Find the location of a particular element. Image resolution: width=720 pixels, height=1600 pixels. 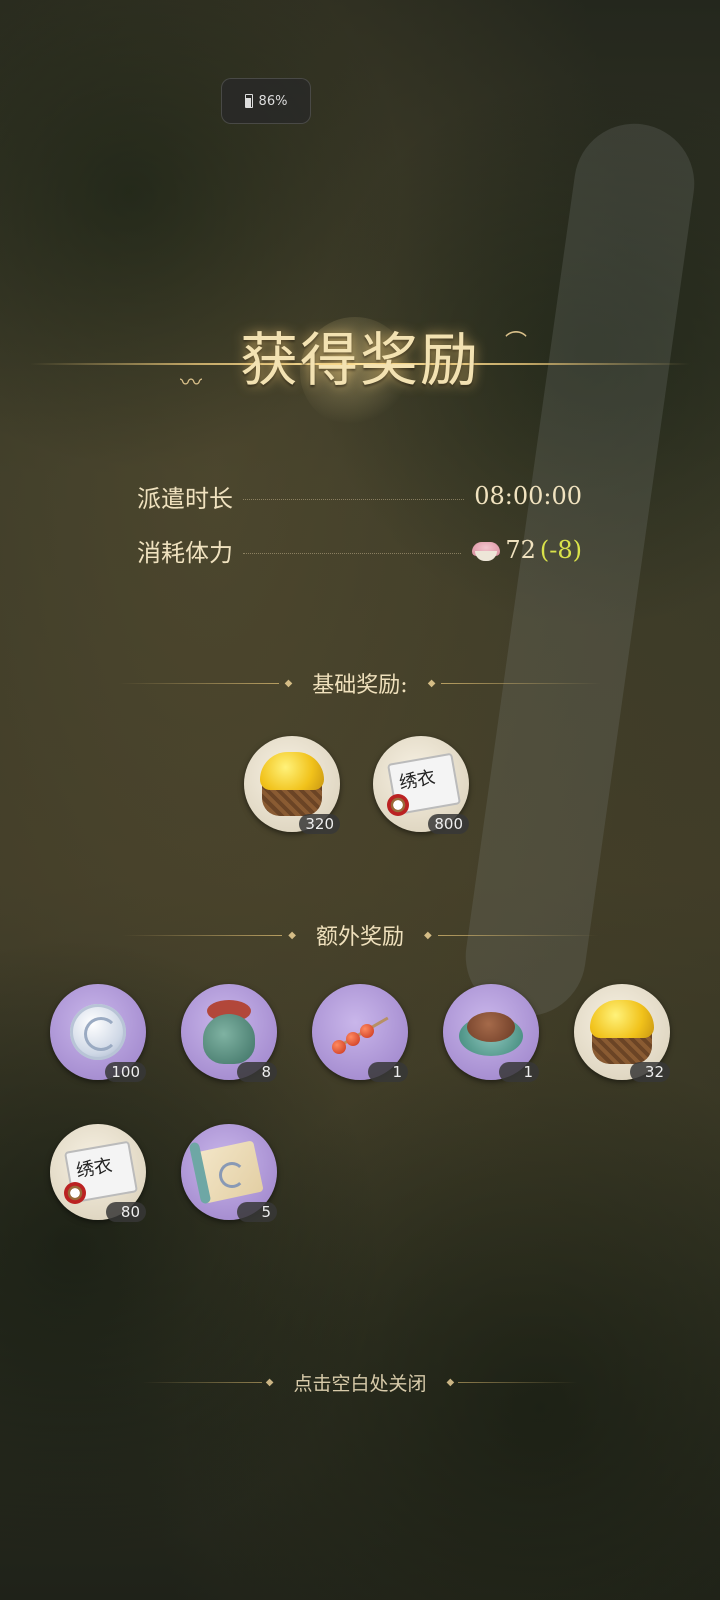

battery-icon is located at coordinates (248, 101).